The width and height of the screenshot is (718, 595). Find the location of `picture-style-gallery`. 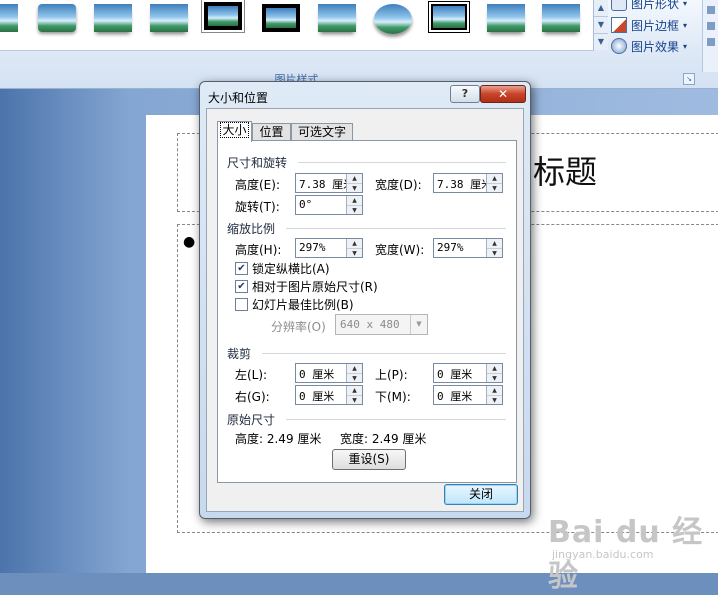

picture-style-gallery is located at coordinates (297, 25).